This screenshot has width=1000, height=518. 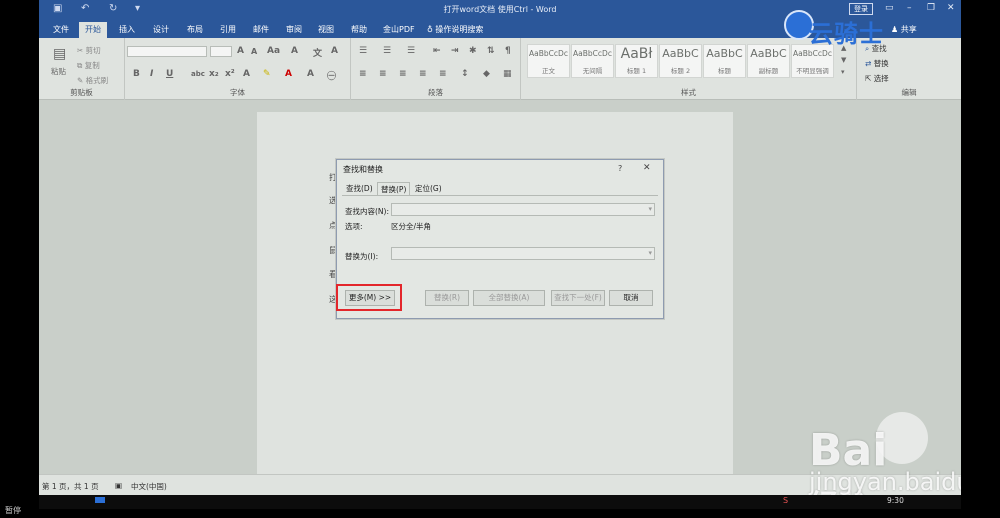 I want to click on numbering-icon: ☰, so click(x=387, y=51).